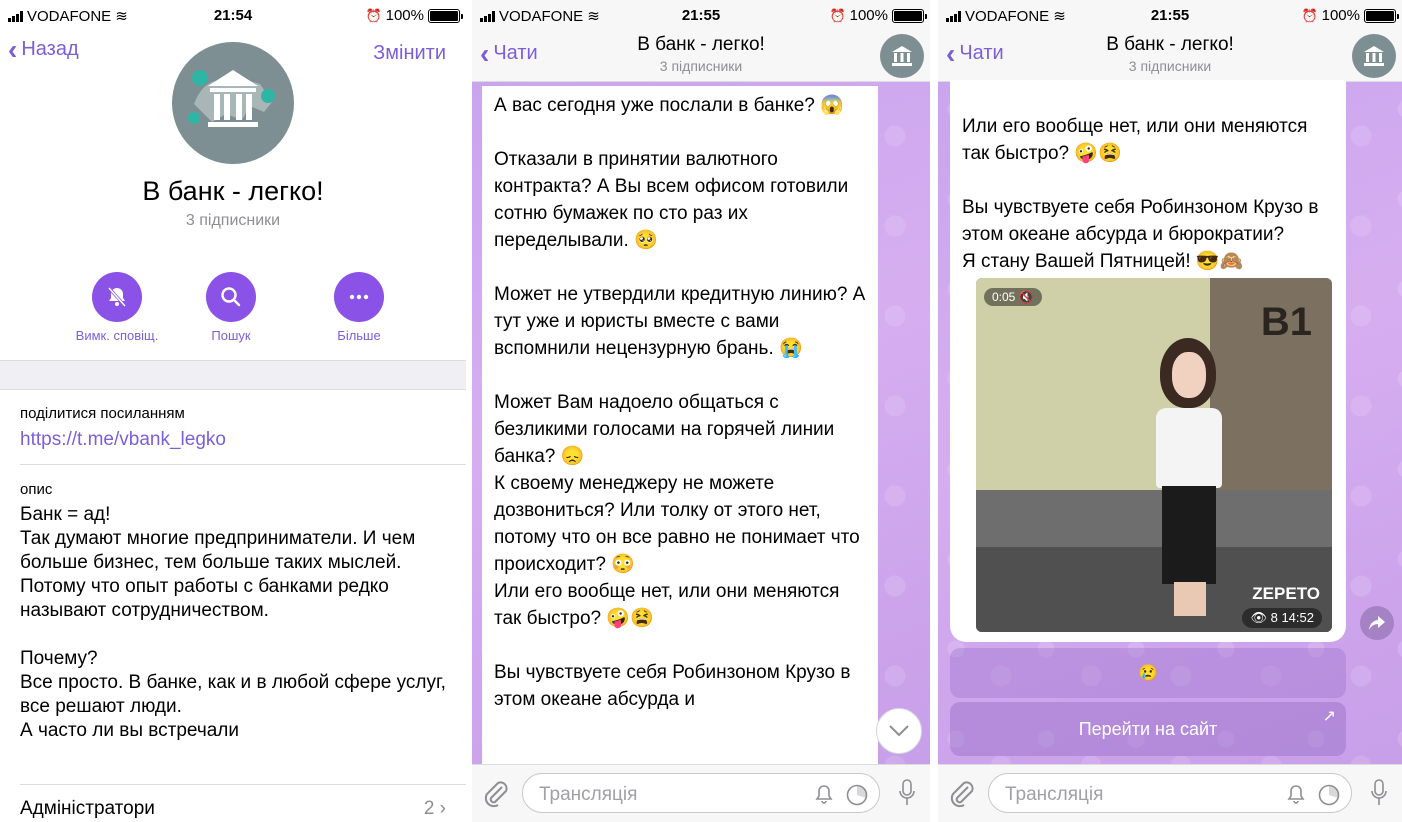 This screenshot has height=822, width=1402. I want to click on chevron-down-icon, so click(899, 731).